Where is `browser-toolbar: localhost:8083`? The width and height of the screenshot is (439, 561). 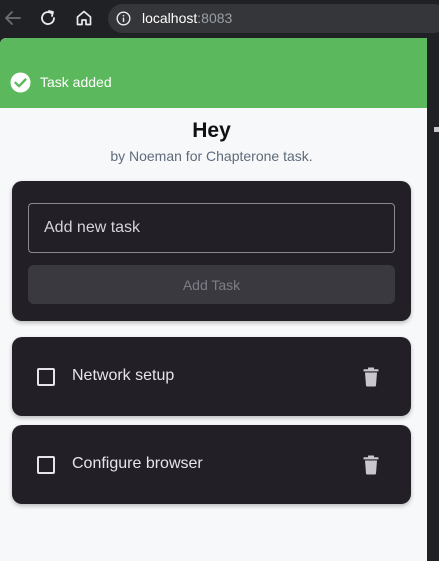 browser-toolbar: localhost:8083 is located at coordinates (219, 19).